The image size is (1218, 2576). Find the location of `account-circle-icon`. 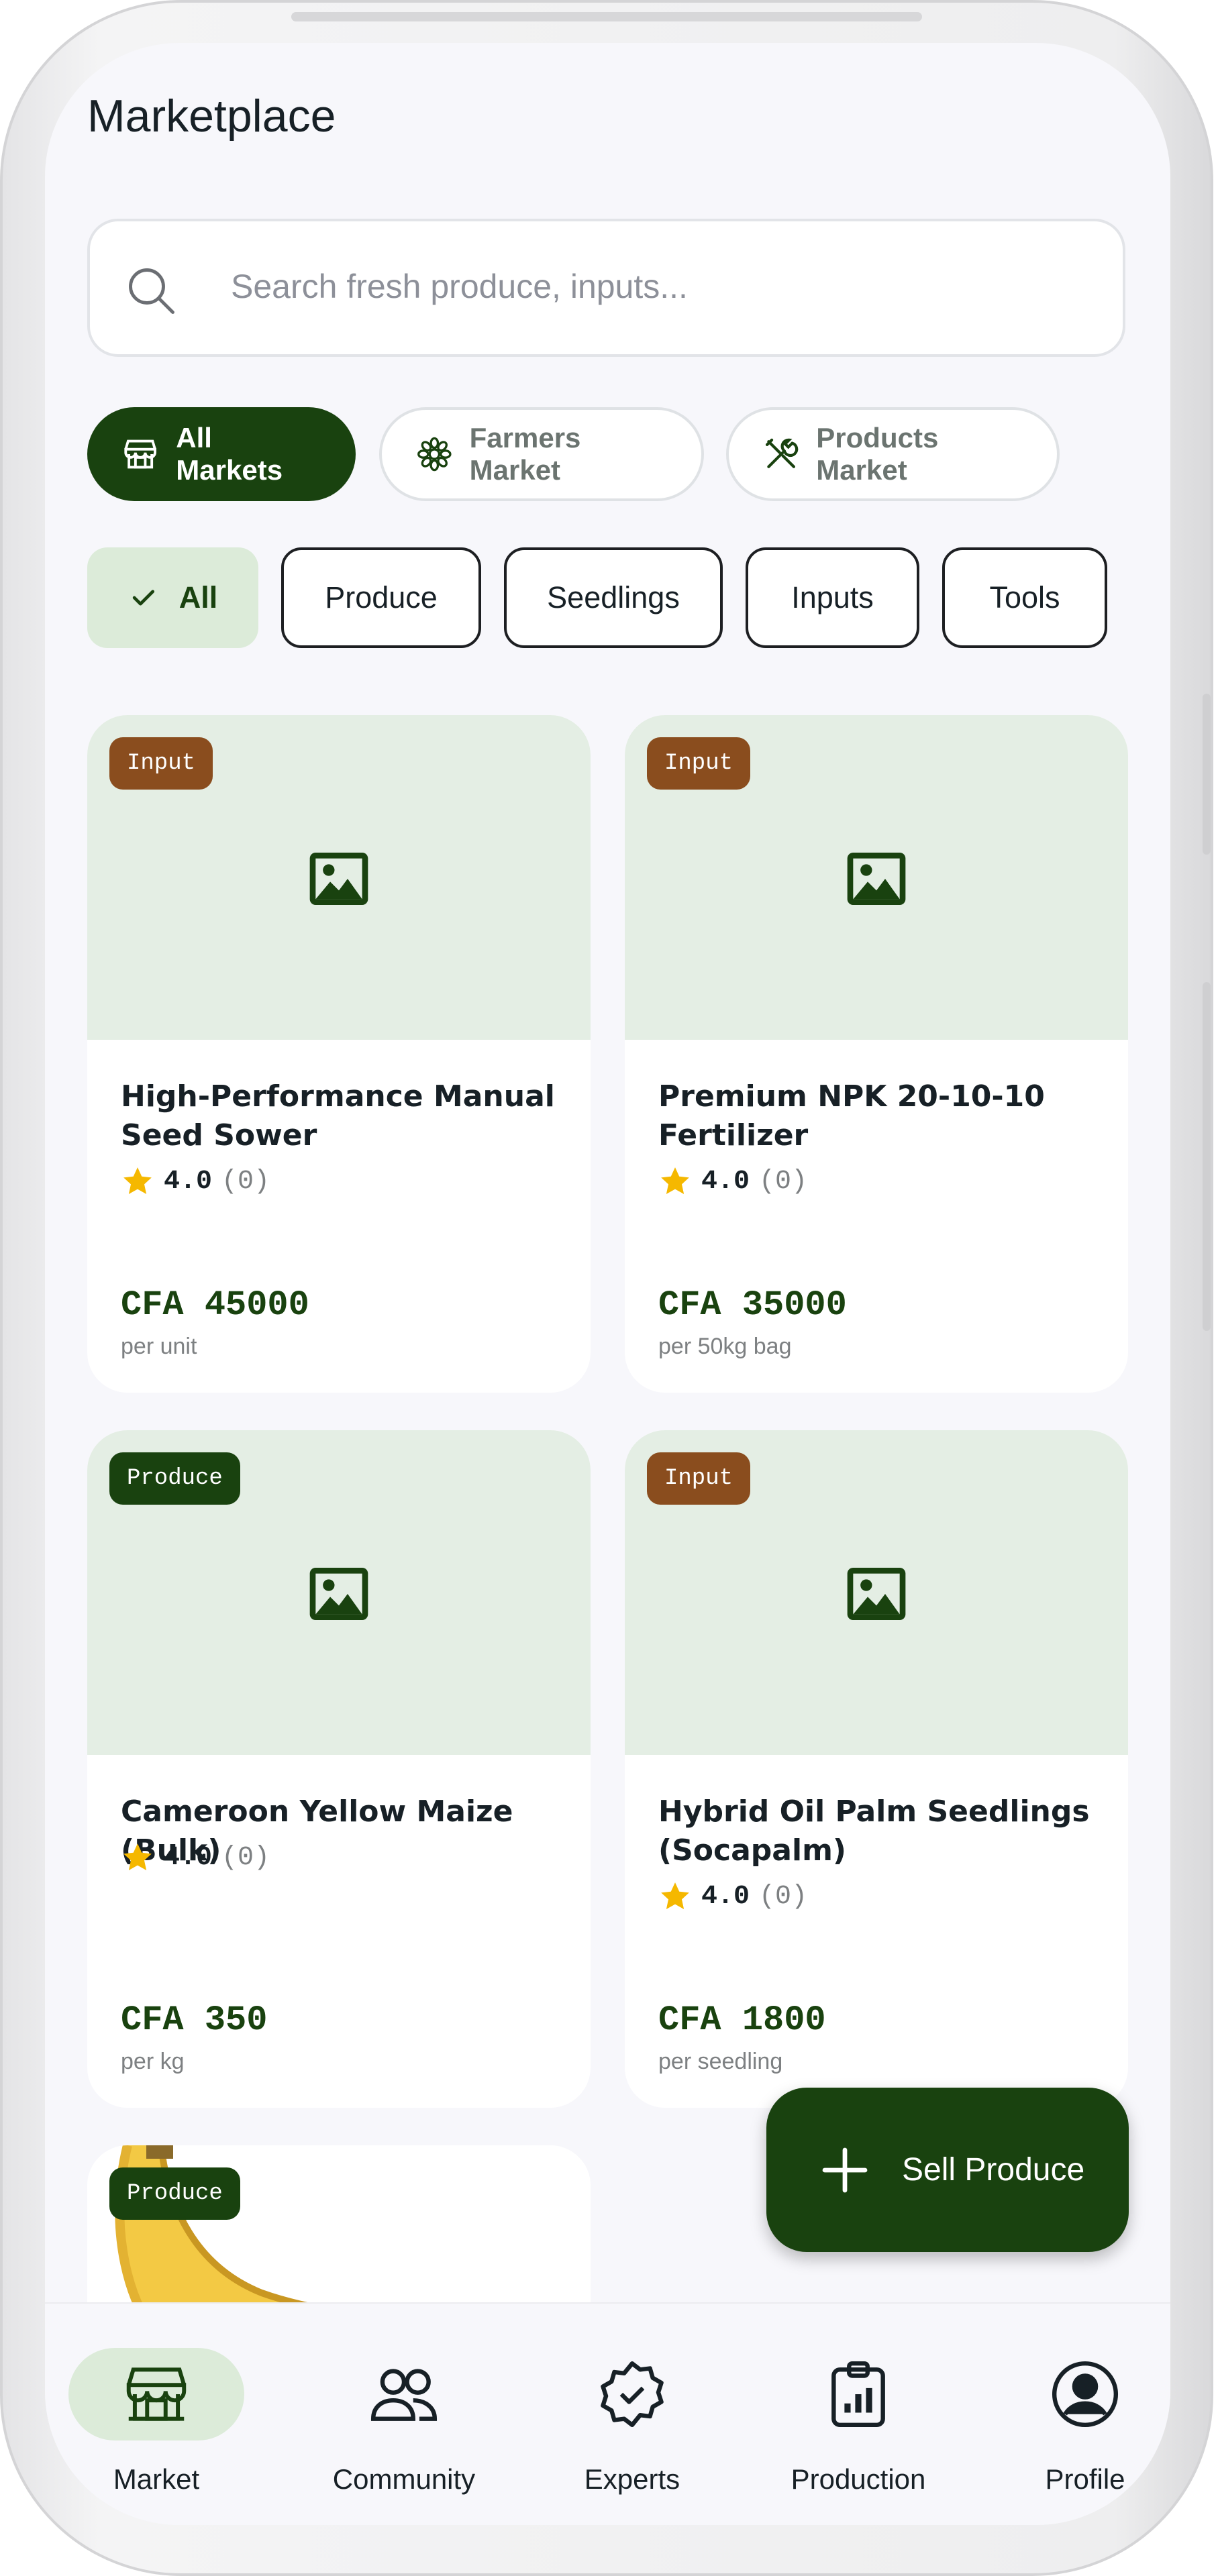

account-circle-icon is located at coordinates (1085, 2394).